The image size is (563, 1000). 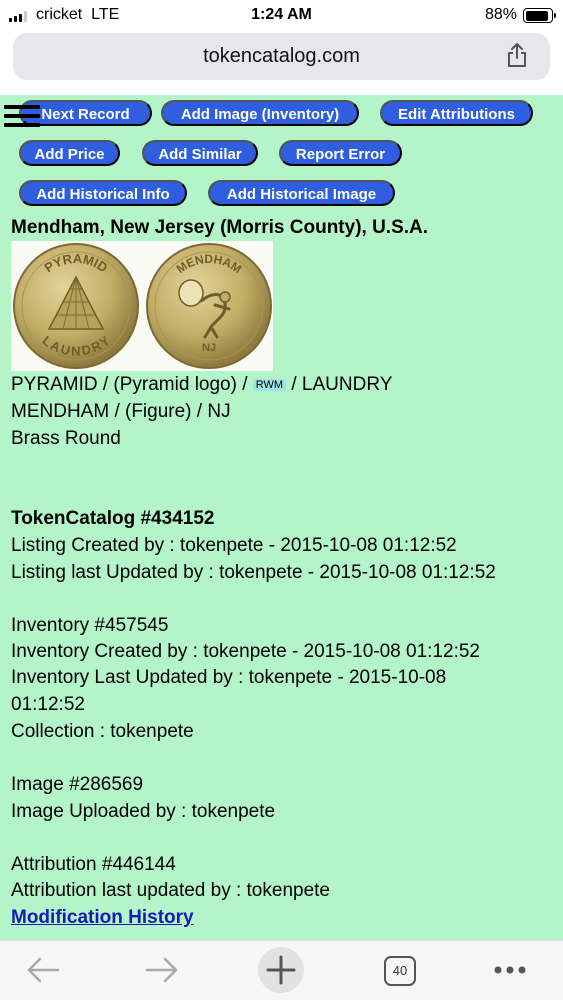 I want to click on add-historical-image-button: Add Historical Image, so click(x=301, y=193).